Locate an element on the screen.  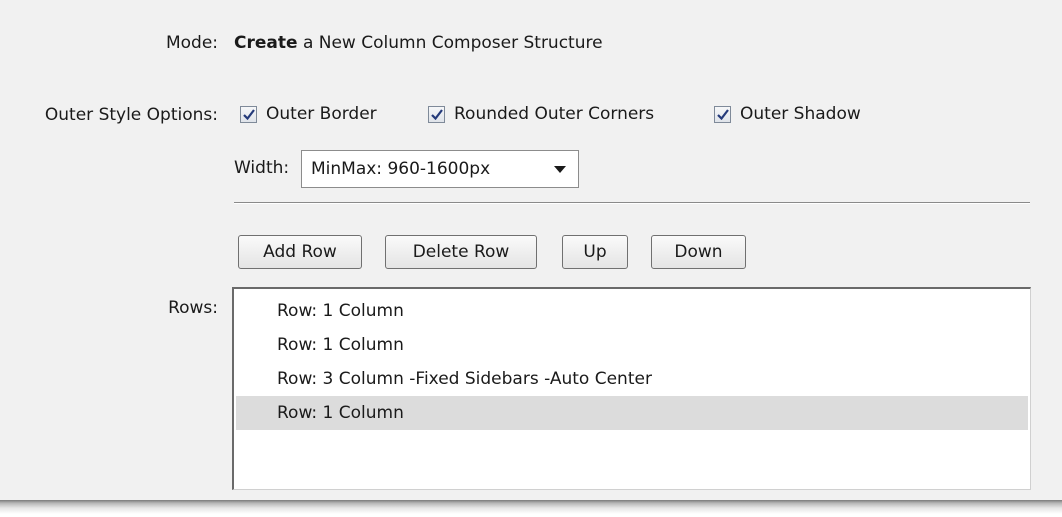
mode-value: Create a New Column Composer Structure is located at coordinates (418, 43).